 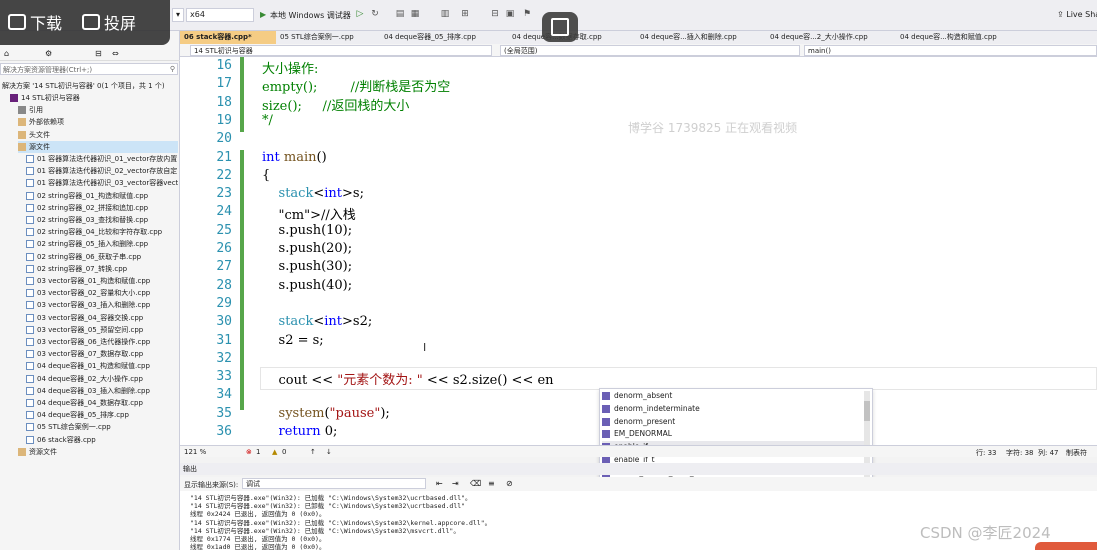 What do you see at coordinates (290, 67) in the screenshot?
I see `code-line: 大小操作:` at bounding box center [290, 67].